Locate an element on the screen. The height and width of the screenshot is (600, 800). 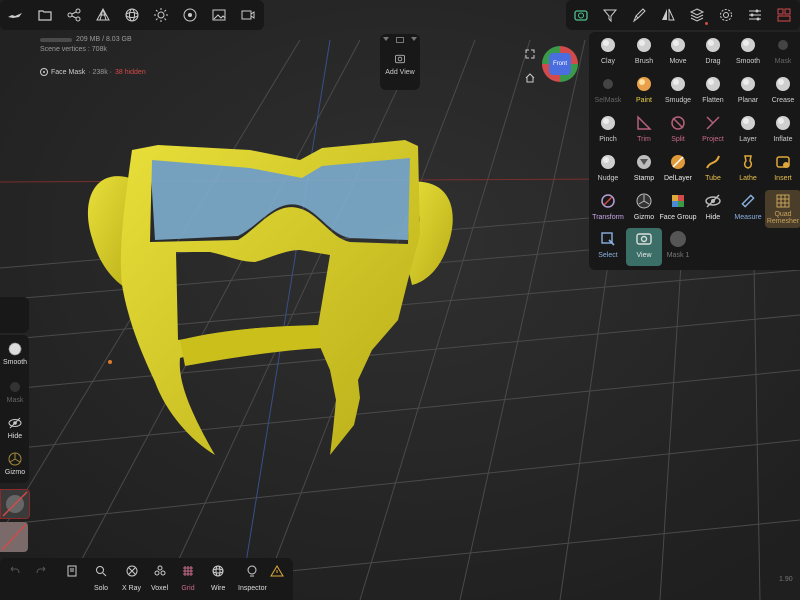
tool-measure: Measure is located at coordinates (748, 209).